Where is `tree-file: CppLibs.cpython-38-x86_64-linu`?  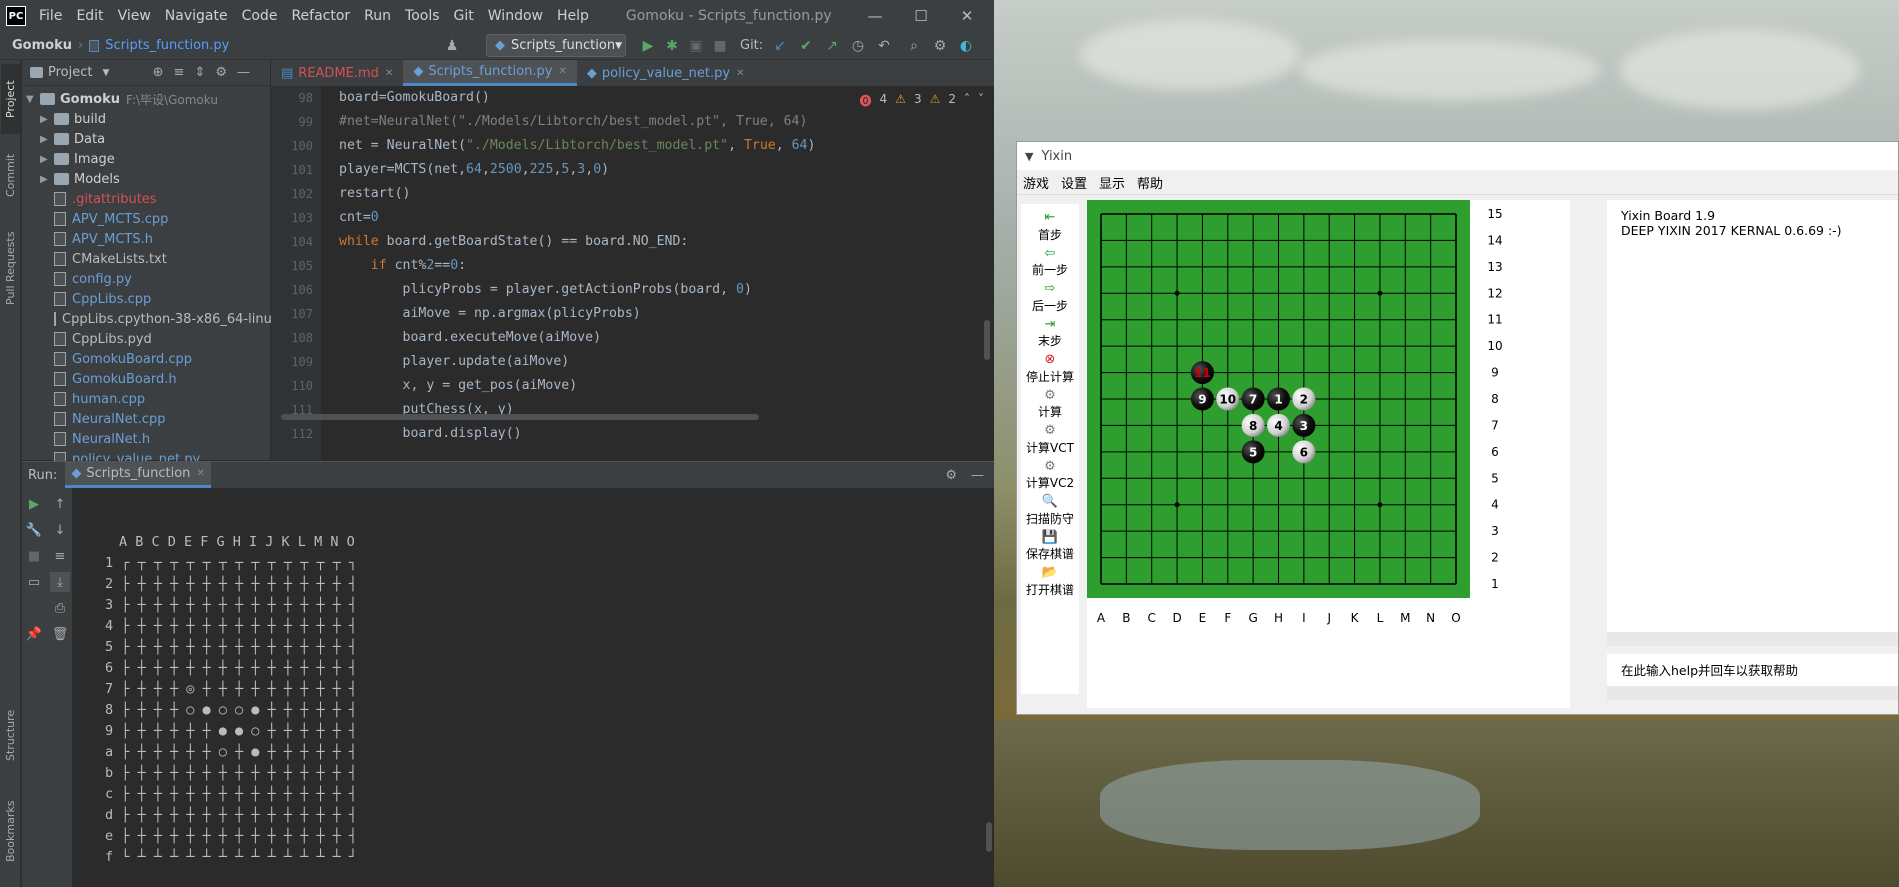 tree-file: CppLibs.cpython-38-x86_64-linu is located at coordinates (147, 319).